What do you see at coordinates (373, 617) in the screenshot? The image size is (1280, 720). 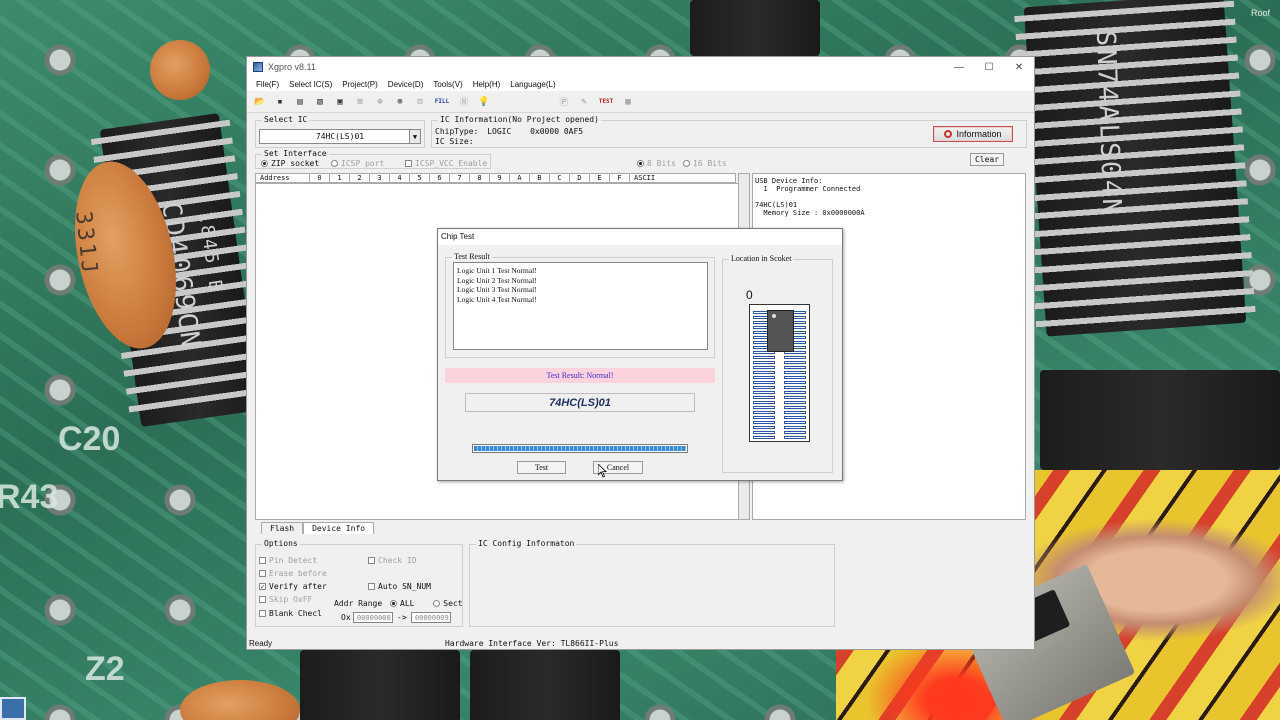 I see `addr-from-input: 00000000` at bounding box center [373, 617].